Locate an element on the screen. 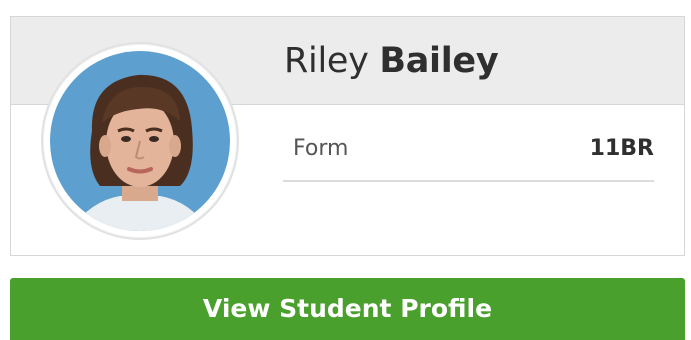 The image size is (691, 340). detail-row-form: Form 11BR is located at coordinates (468, 155).